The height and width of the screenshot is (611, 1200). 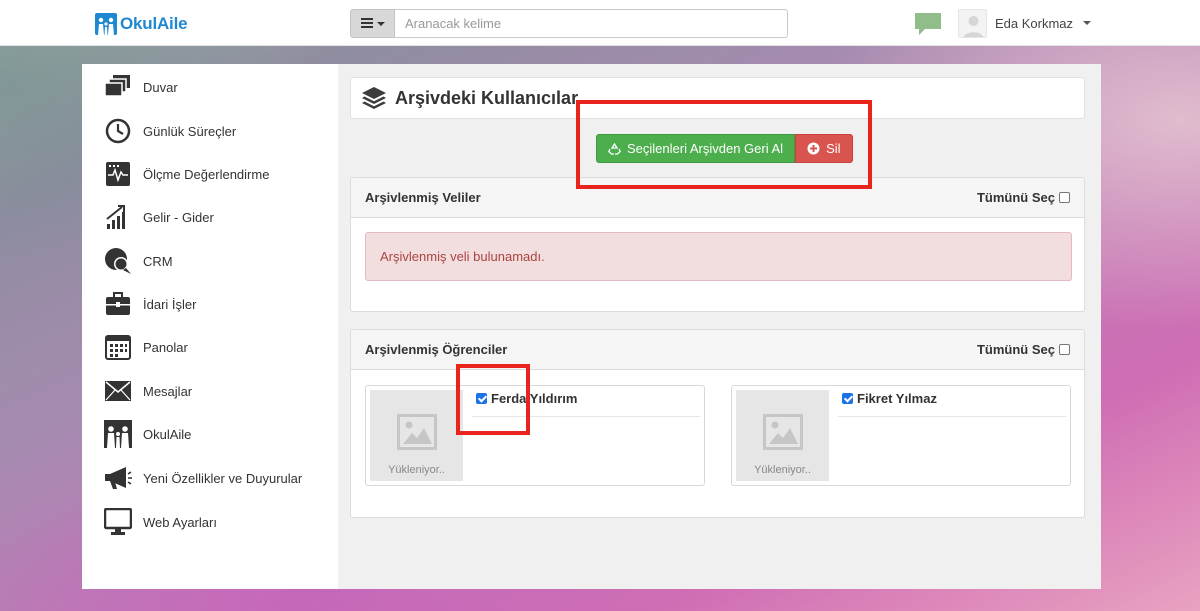 What do you see at coordinates (219, 434) in the screenshot?
I see `sidebar-item-okulaile: OkulAile` at bounding box center [219, 434].